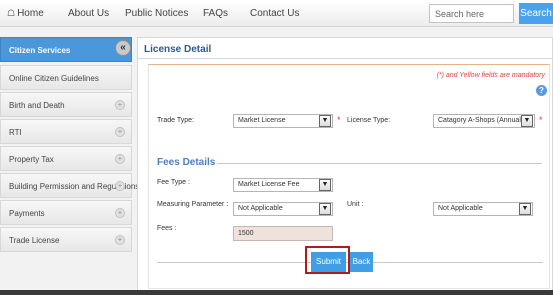 The height and width of the screenshot is (295, 553). What do you see at coordinates (379, 163) in the screenshot?
I see `fees-divider` at bounding box center [379, 163].